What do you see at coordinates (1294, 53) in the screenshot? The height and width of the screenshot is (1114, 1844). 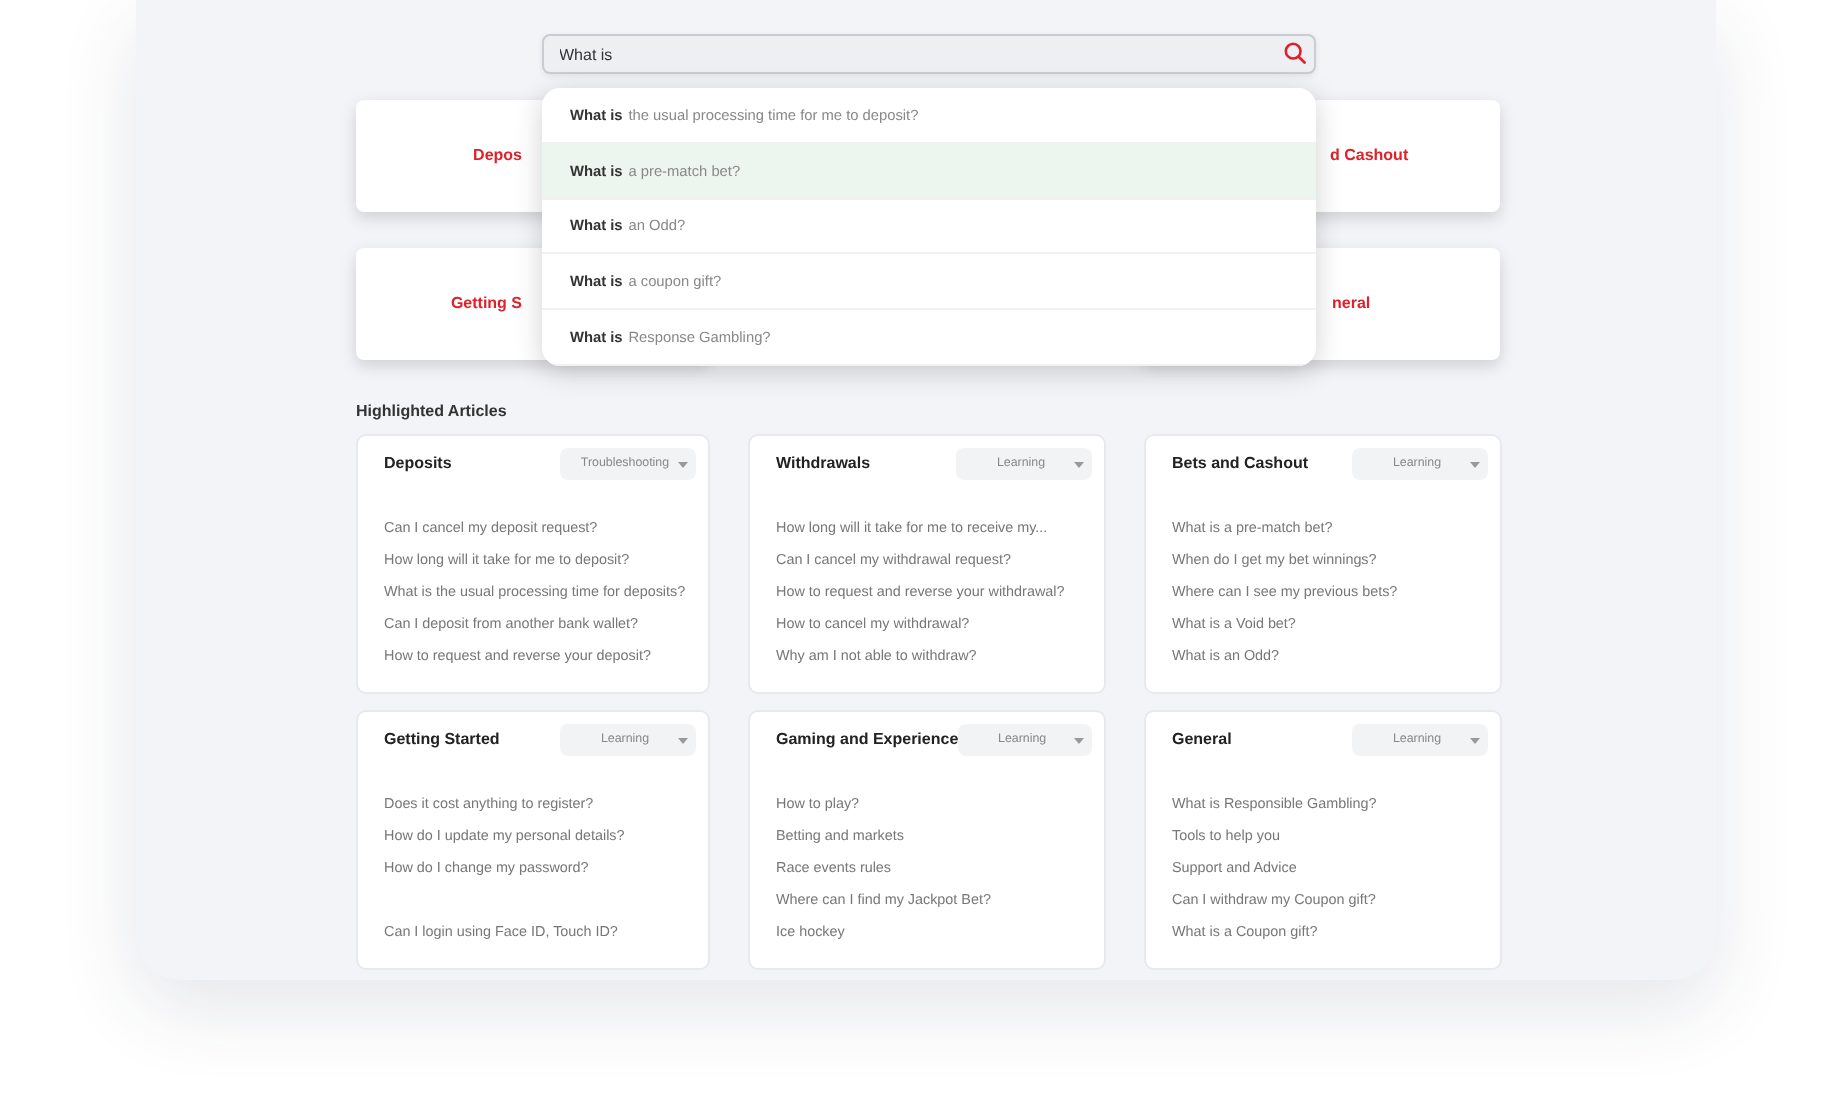 I see `search-icon` at bounding box center [1294, 53].